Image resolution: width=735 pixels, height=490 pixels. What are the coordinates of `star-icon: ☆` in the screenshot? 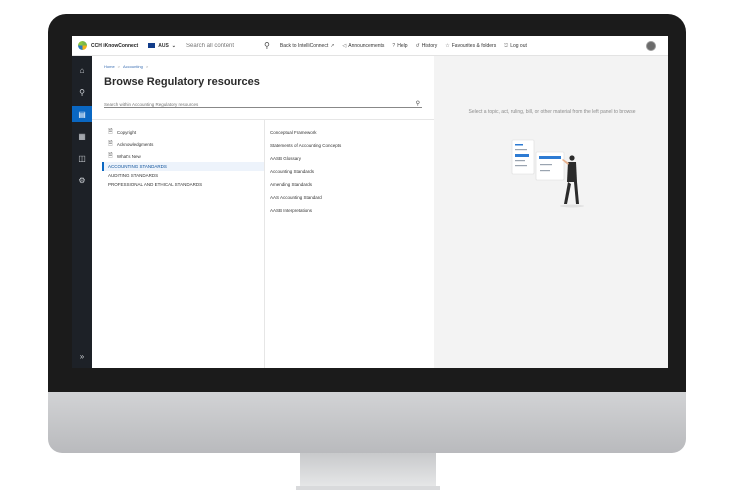 It's located at (447, 45).